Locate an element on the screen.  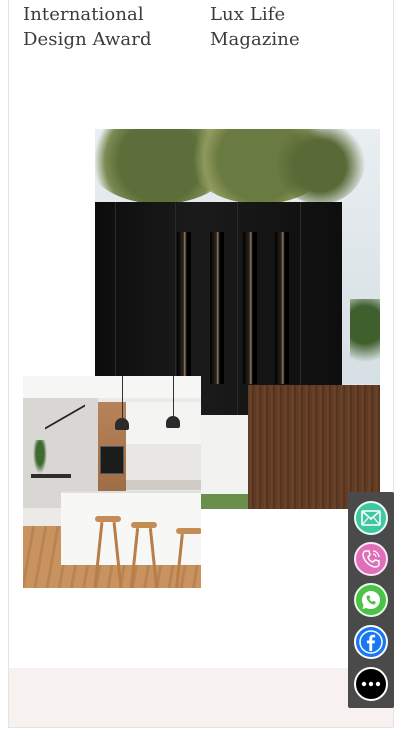
photo-palm is located at coordinates (365, 342).